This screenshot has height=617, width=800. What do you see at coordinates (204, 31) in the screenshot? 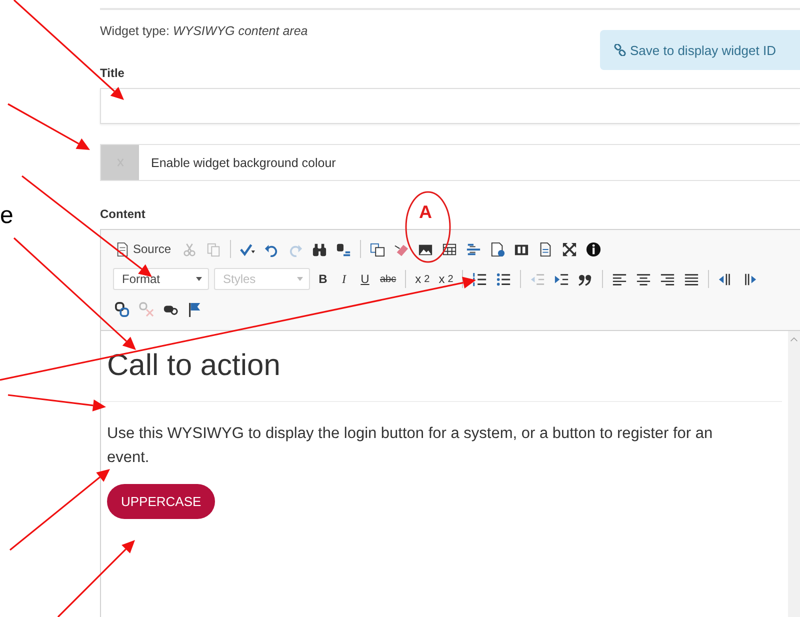
I see `widget-type-text: Widget type: WYSIWYG content area` at bounding box center [204, 31].